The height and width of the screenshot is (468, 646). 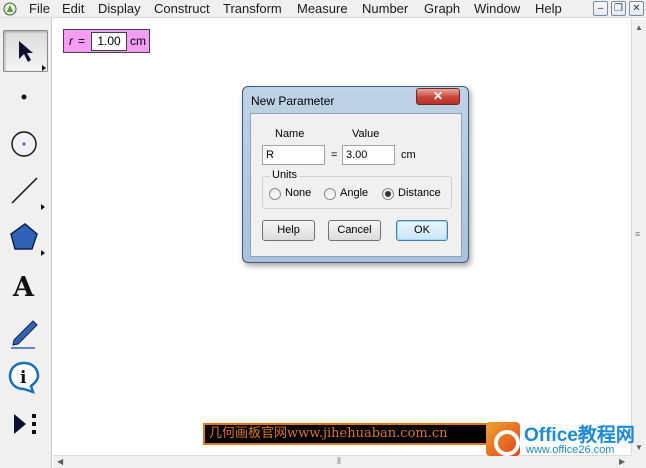 What do you see at coordinates (385, 9) in the screenshot?
I see `menu-number: Number` at bounding box center [385, 9].